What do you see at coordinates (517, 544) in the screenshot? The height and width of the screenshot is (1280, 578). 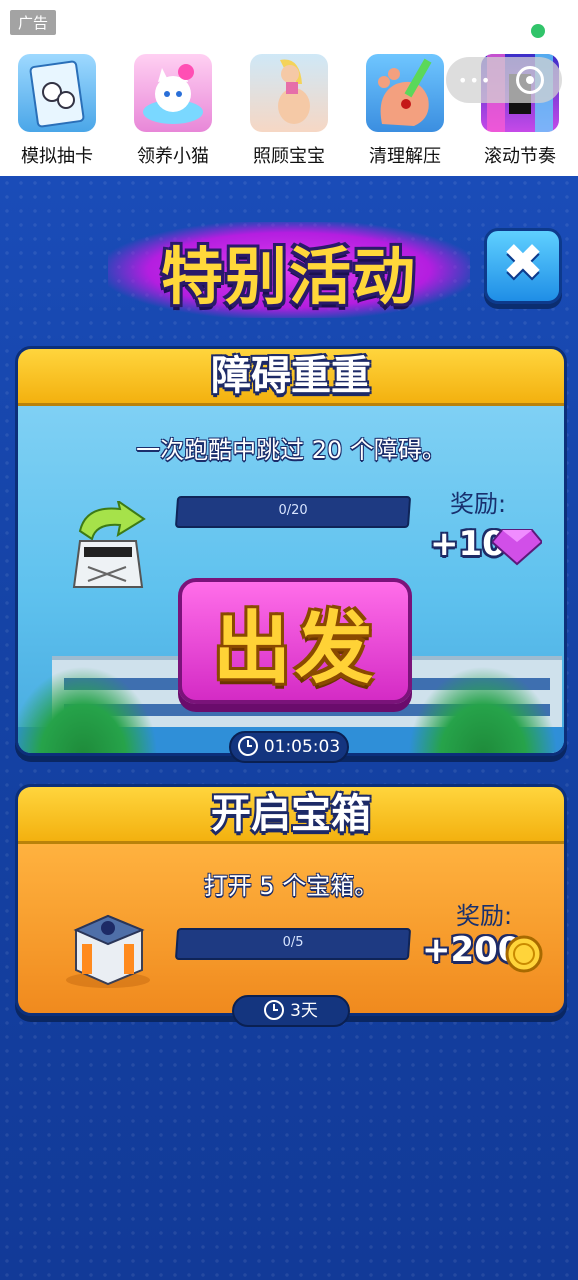 I see `gem-icon` at bounding box center [517, 544].